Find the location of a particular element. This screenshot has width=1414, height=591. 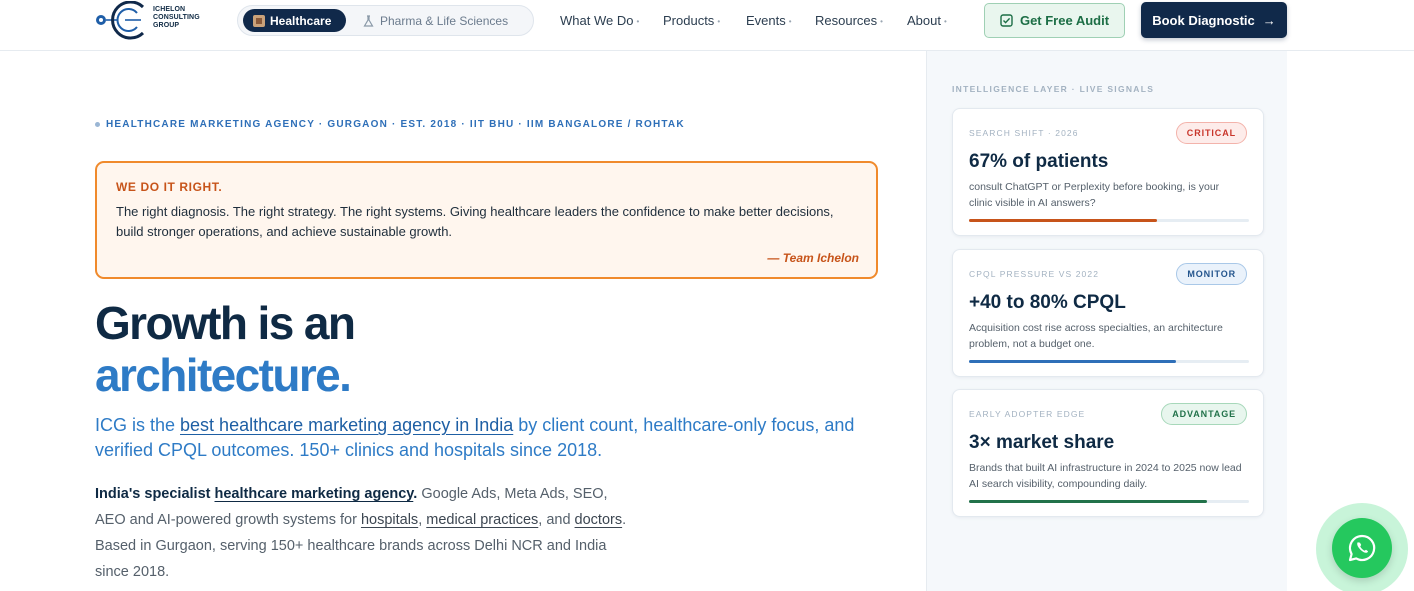

arrow-right-icon: → is located at coordinates (1269, 20).